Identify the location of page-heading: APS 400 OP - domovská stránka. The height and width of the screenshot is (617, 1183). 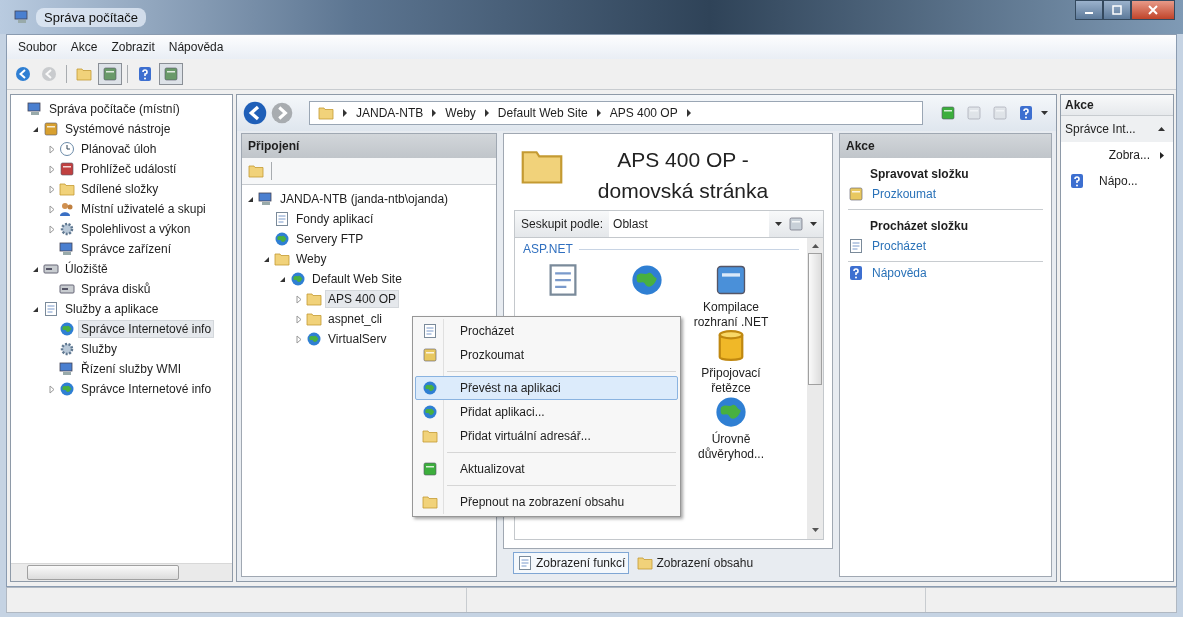
(683, 175).